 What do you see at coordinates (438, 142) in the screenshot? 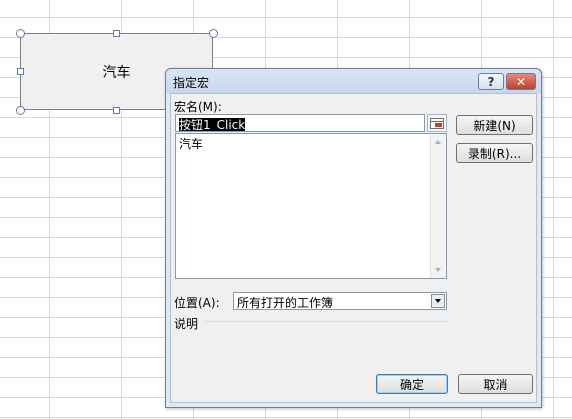
I see `scroll-up-icon` at bounding box center [438, 142].